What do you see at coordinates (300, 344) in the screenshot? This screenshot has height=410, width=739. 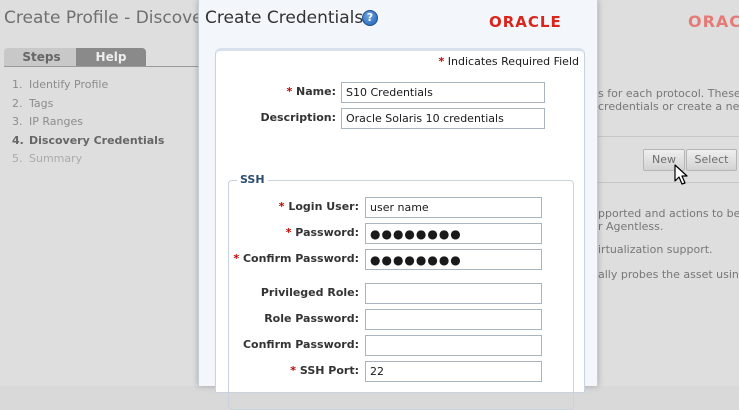 I see `confirm-role-password-label: Confirm Password:` at bounding box center [300, 344].